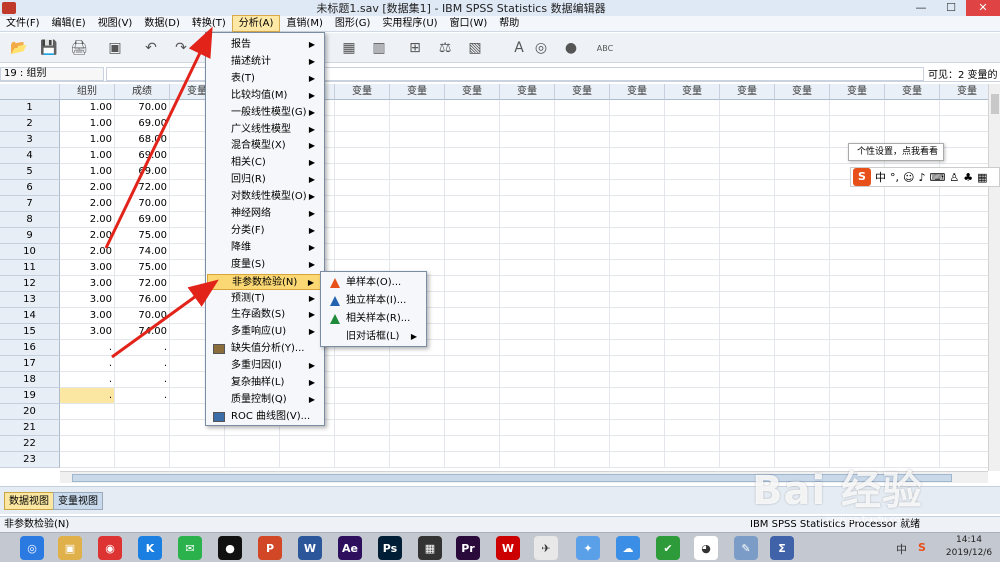 The width and height of the screenshot is (1000, 562). What do you see at coordinates (158, 137) in the screenshot?
I see `arrow-to-analyze-menu` at bounding box center [158, 137].